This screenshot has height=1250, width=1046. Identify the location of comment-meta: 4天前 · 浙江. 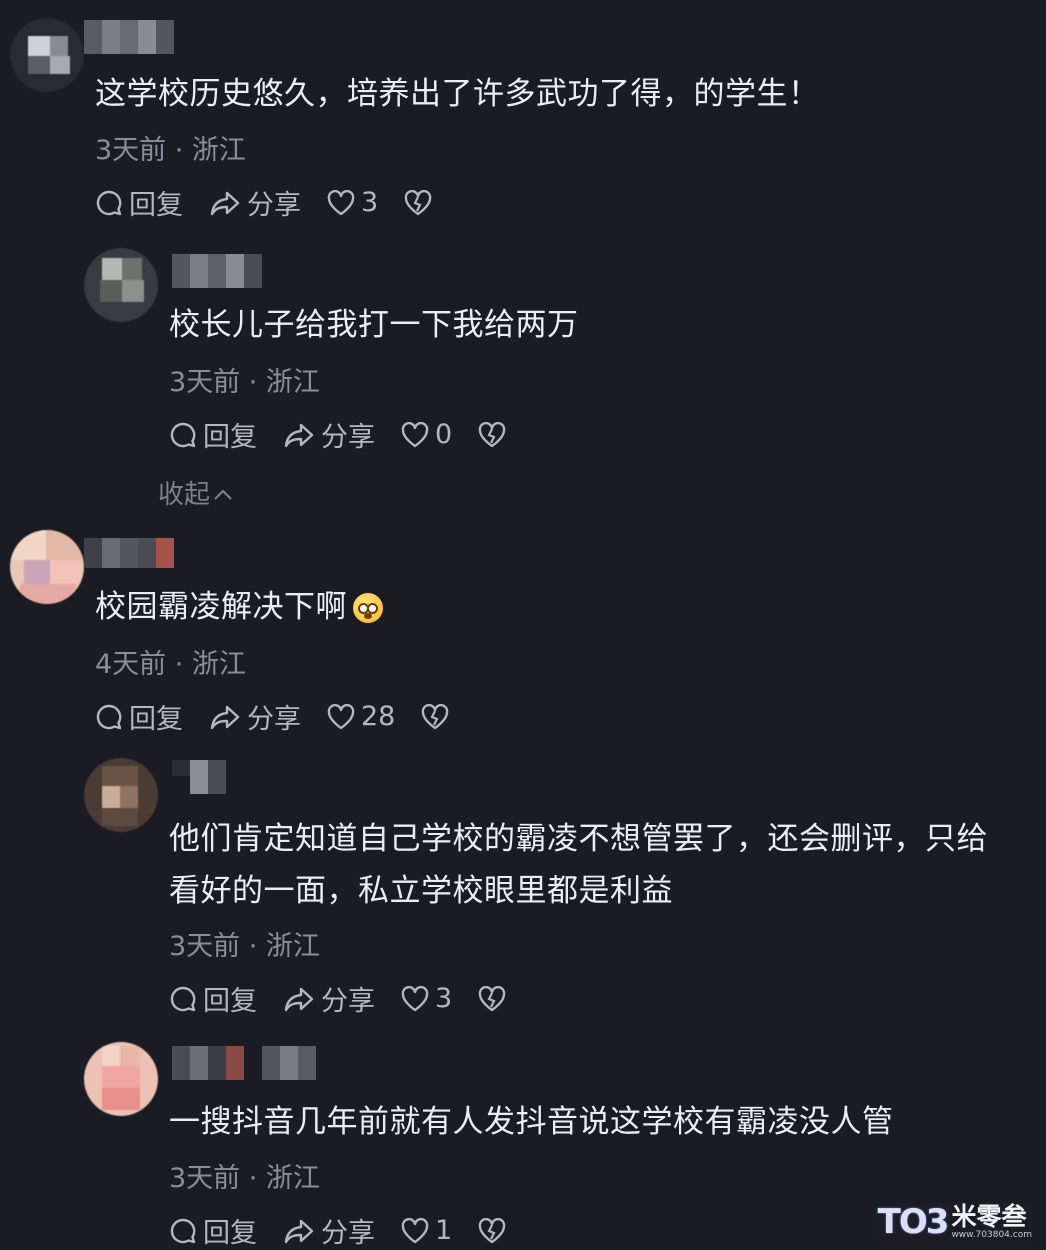
(170, 664).